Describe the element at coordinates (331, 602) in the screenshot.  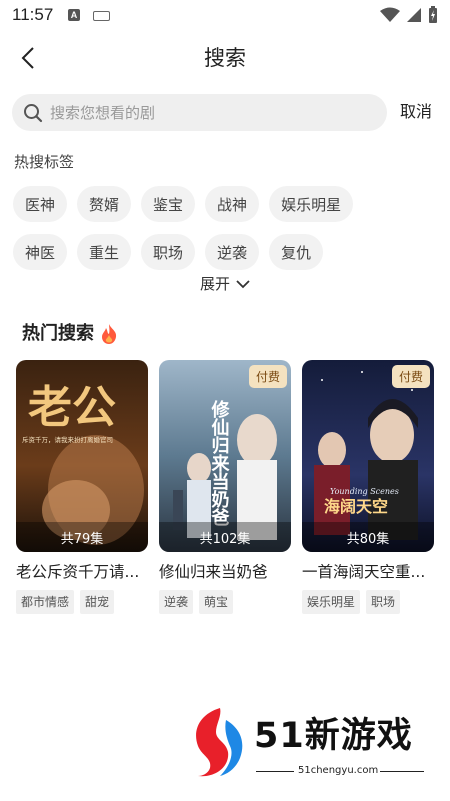
I see `genre-tag: 娱乐明星` at that location.